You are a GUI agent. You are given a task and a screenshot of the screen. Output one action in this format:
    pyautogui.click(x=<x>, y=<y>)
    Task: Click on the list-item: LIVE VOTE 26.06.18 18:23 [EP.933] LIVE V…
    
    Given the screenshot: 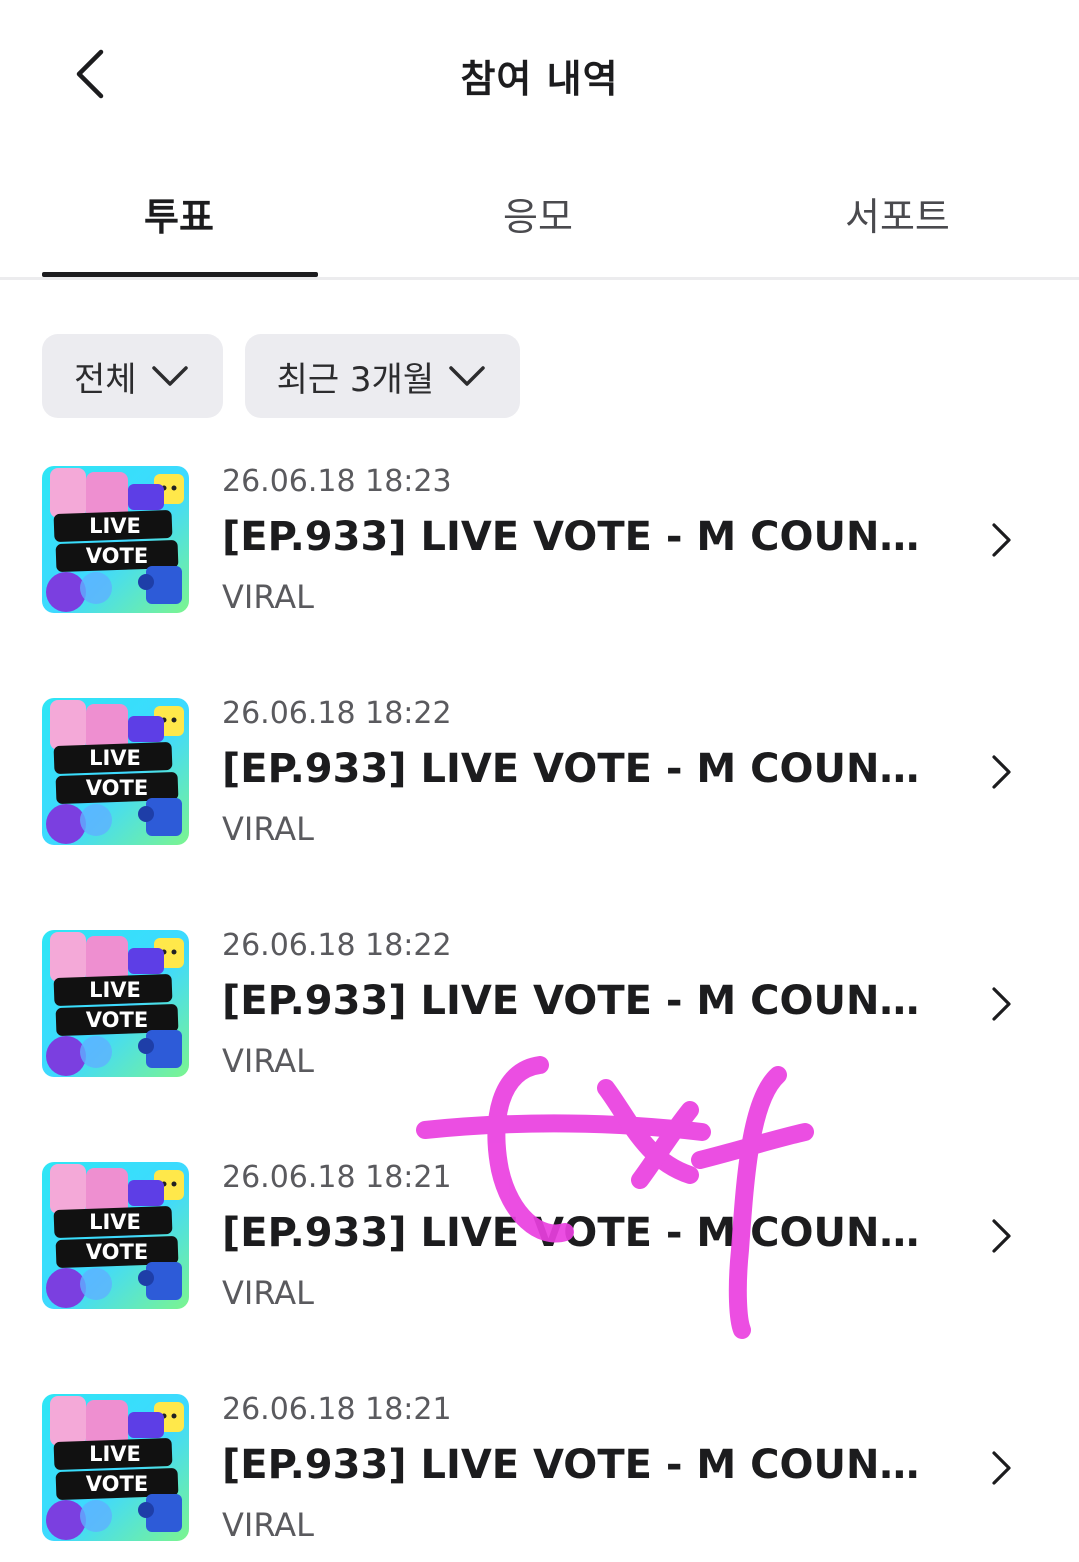 What is the action you would take?
    pyautogui.click(x=539, y=580)
    